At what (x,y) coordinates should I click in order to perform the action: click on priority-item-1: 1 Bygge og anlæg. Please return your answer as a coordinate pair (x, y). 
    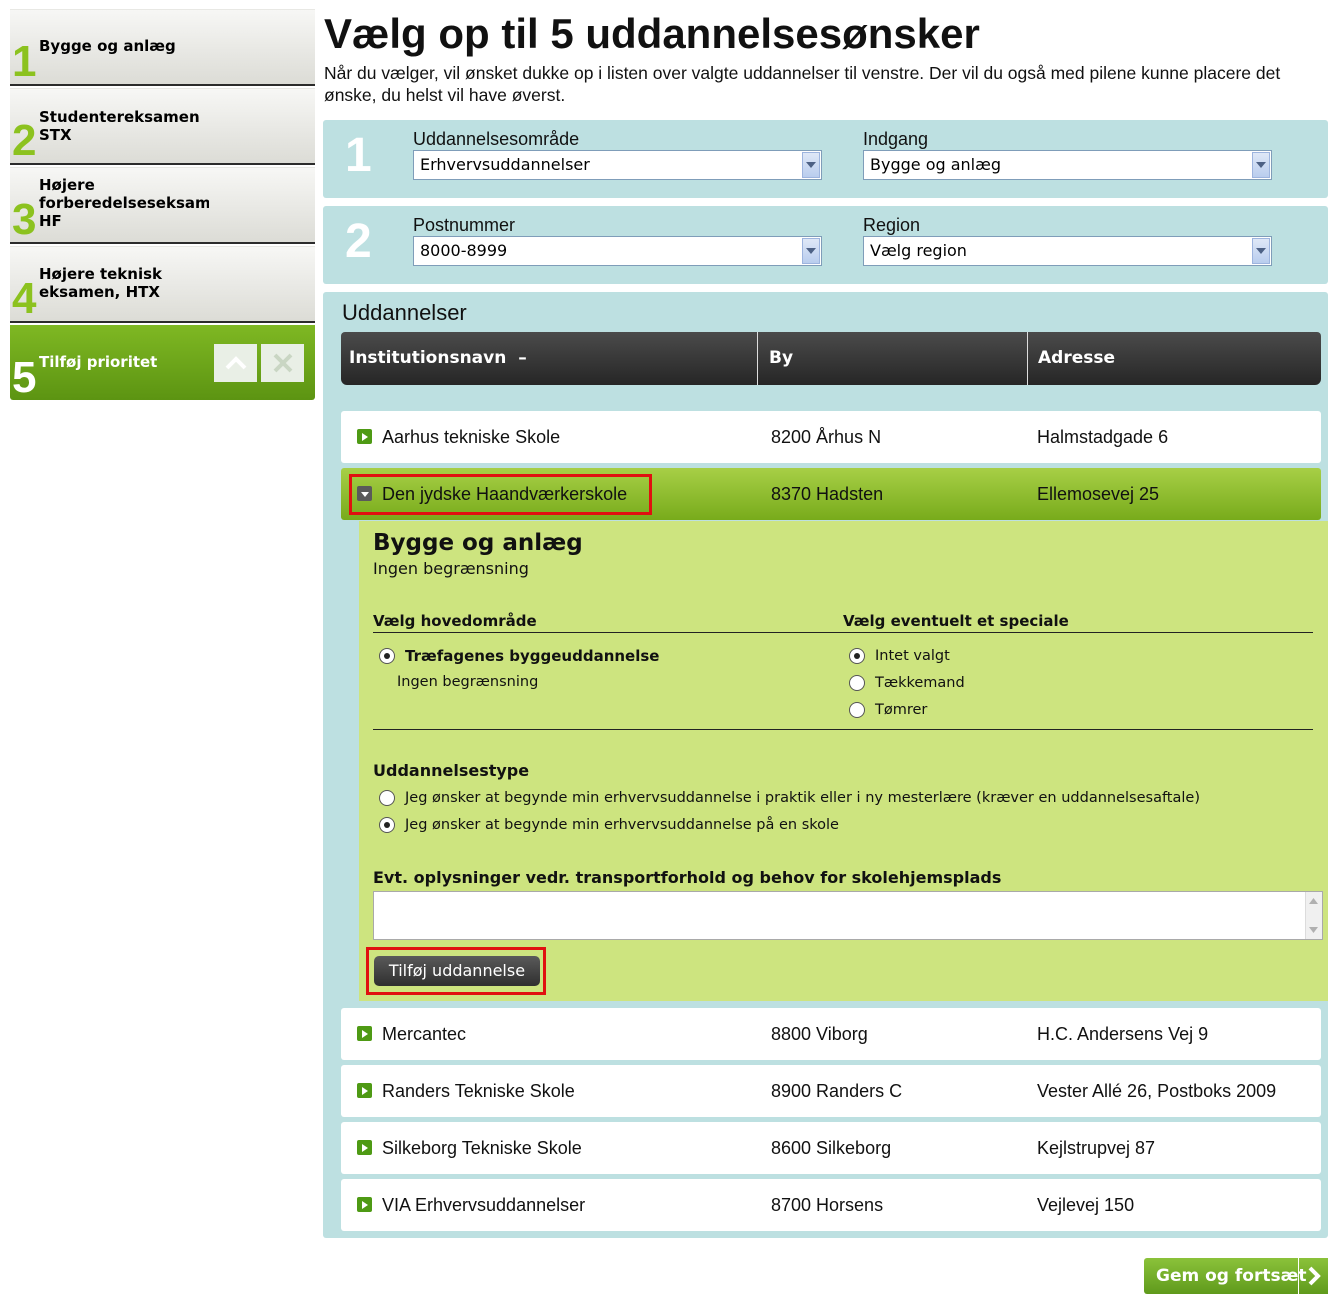
    Looking at the image, I should click on (162, 46).